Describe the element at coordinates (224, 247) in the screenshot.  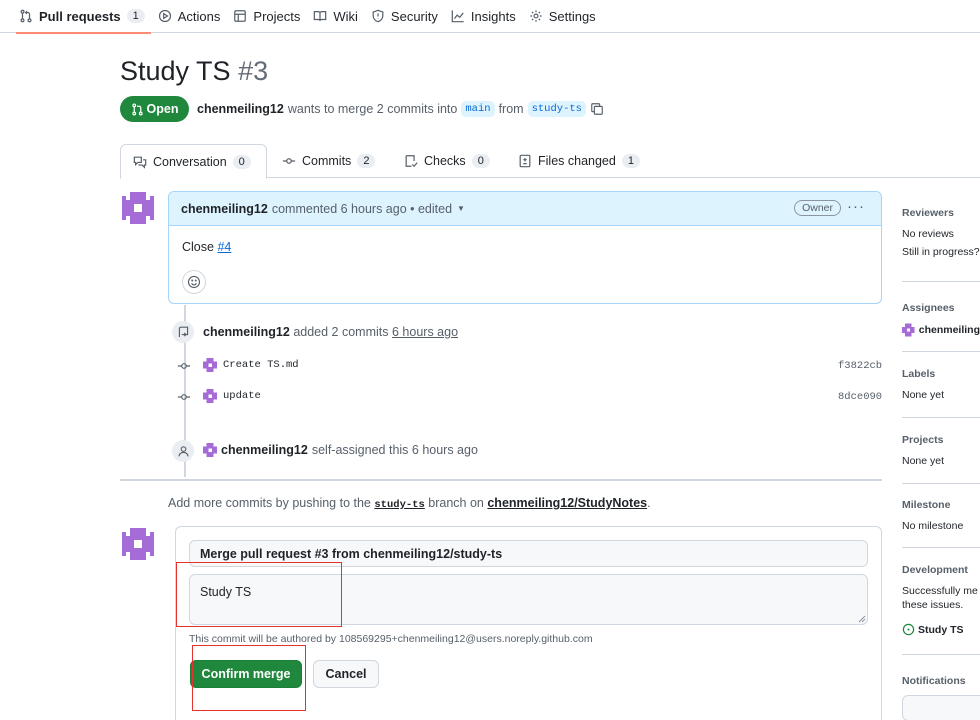
I see `issue-link: #4` at that location.